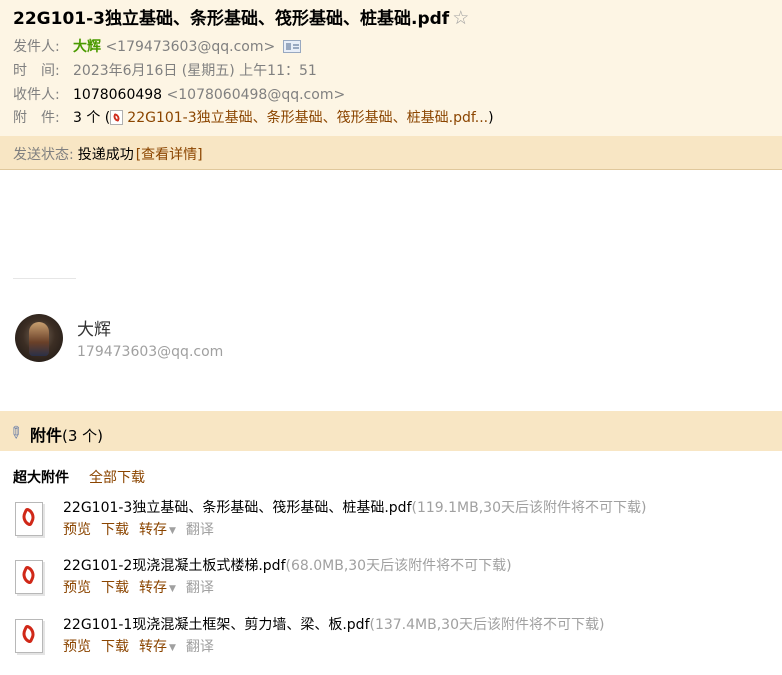 Image resolution: width=782 pixels, height=675 pixels. I want to click on time-row: 时 间: 2023年6月16日 (星期五) 上午11：51, so click(165, 70).